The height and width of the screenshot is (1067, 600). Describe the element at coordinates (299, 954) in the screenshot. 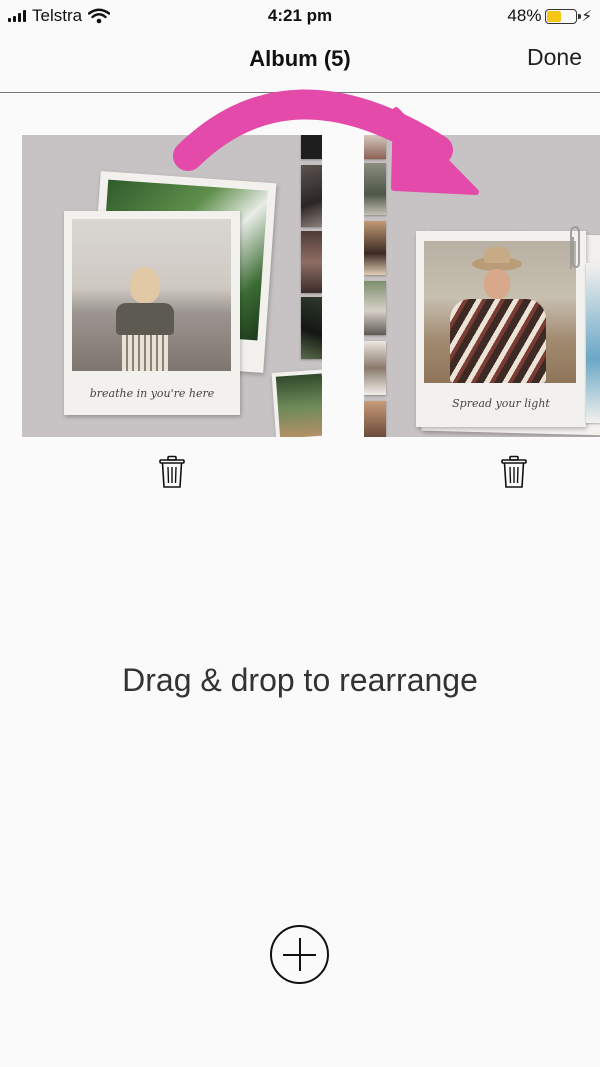

I see `add-page-icon` at that location.